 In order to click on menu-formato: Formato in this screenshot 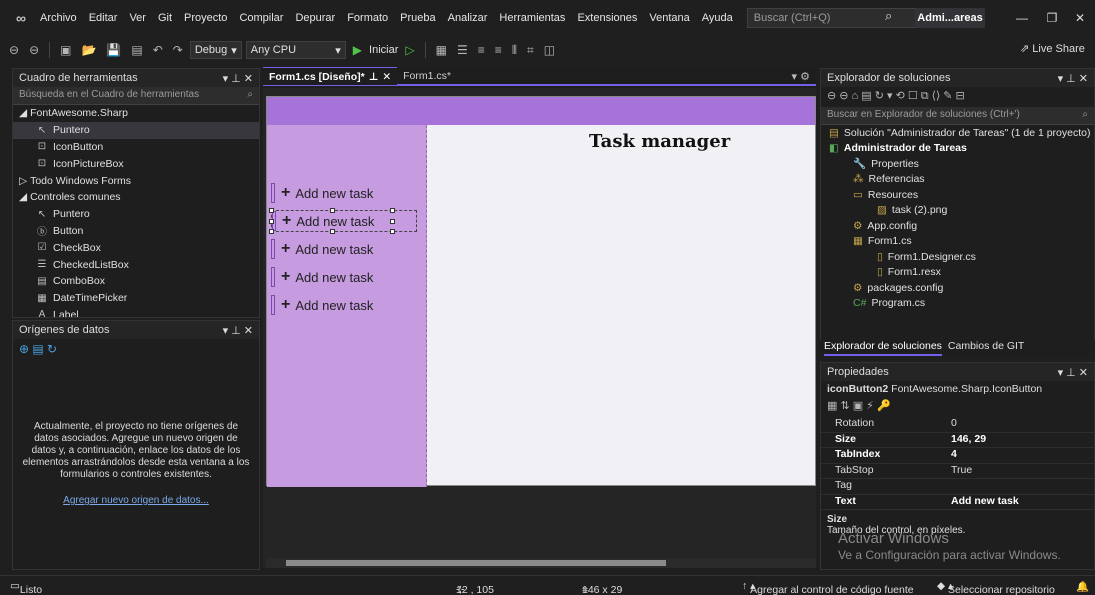, I will do `click(367, 18)`.